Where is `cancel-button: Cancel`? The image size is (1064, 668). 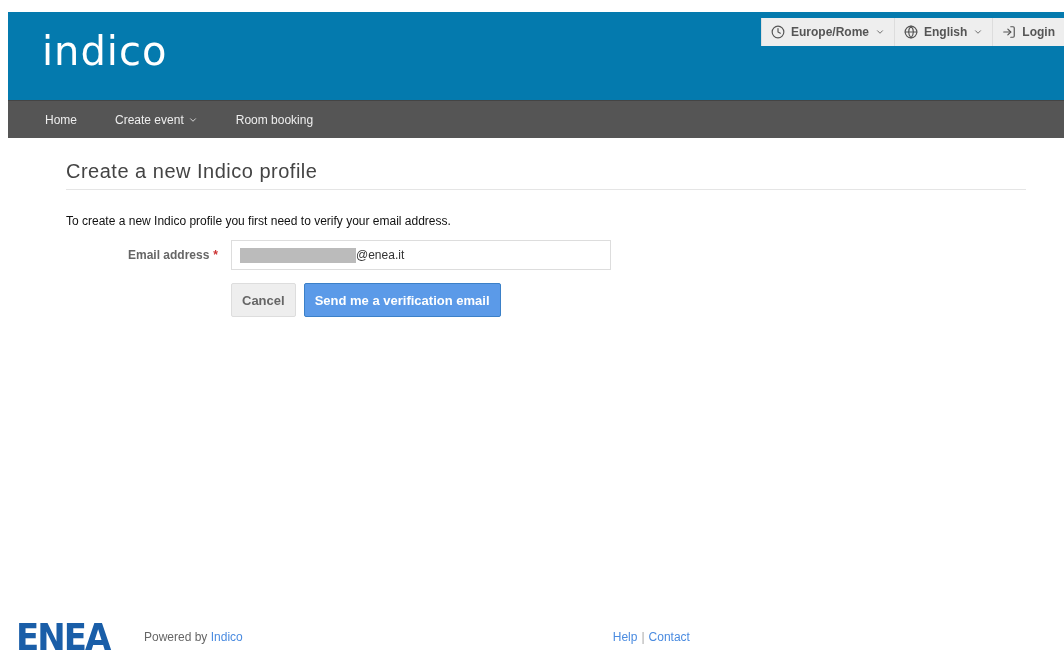 cancel-button: Cancel is located at coordinates (263, 300).